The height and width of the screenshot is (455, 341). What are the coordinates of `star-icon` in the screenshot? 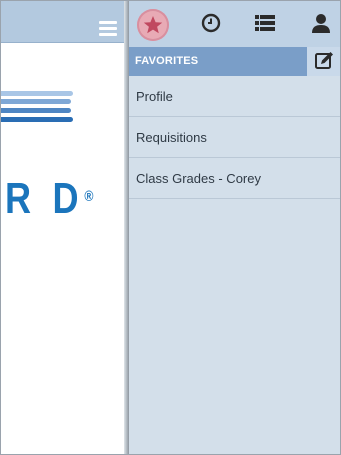 It's located at (153, 25).